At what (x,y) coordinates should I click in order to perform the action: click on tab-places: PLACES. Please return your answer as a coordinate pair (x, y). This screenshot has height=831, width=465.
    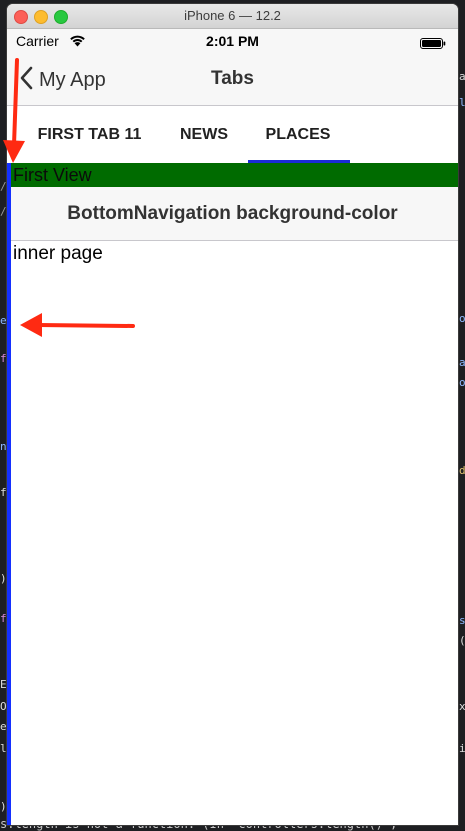
    Looking at the image, I should click on (298, 134).